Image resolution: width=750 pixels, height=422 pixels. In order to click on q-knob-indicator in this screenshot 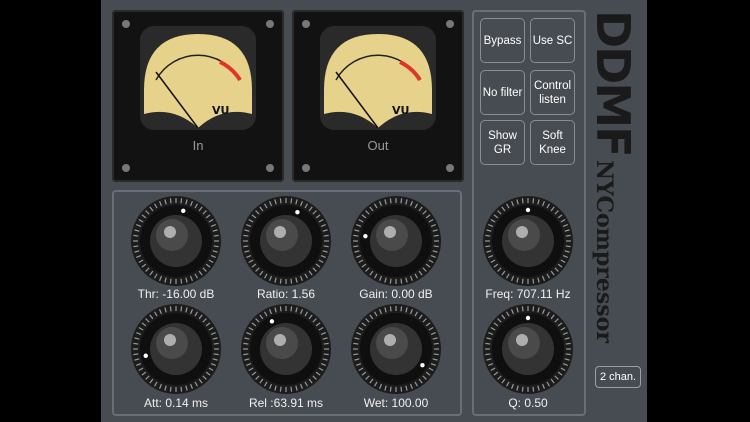, I will do `click(528, 318)`.